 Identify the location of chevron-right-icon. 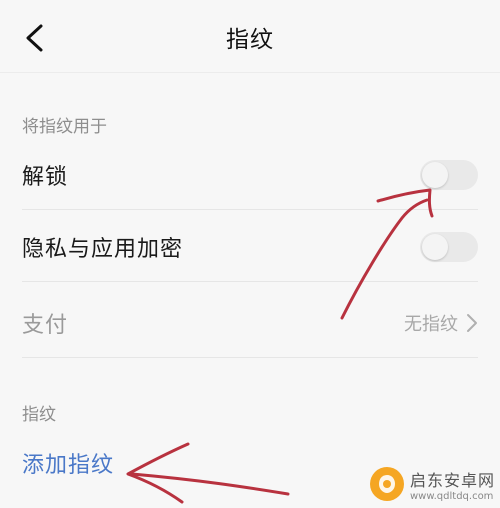
(472, 323).